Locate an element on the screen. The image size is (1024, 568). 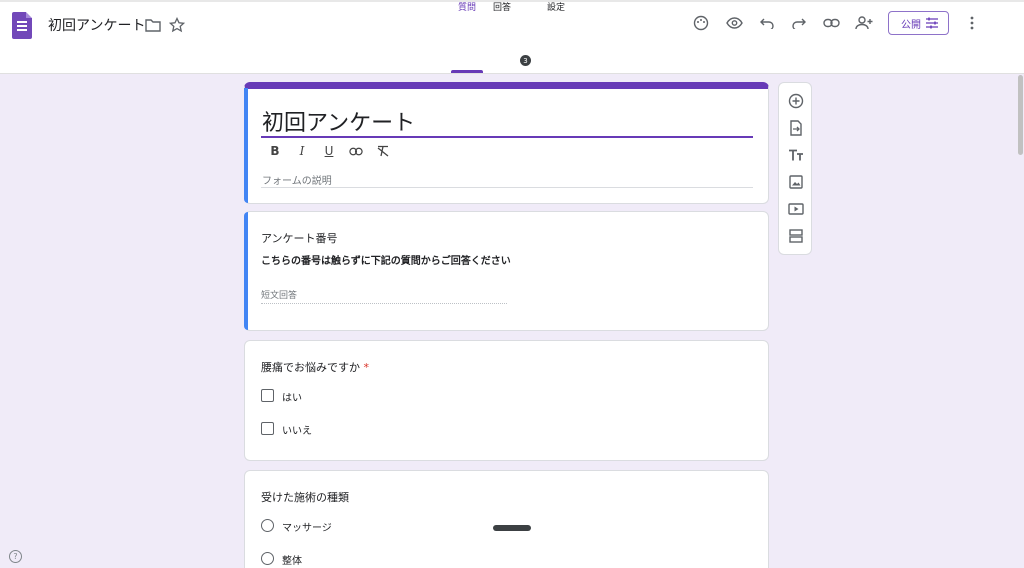
more-icon is located at coordinates (972, 23).